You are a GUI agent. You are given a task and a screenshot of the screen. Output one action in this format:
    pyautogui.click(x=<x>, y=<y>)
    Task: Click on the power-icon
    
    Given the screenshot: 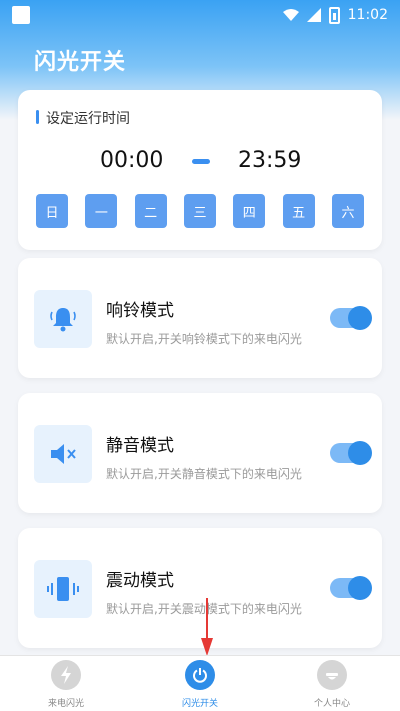 What is the action you would take?
    pyautogui.click(x=200, y=675)
    